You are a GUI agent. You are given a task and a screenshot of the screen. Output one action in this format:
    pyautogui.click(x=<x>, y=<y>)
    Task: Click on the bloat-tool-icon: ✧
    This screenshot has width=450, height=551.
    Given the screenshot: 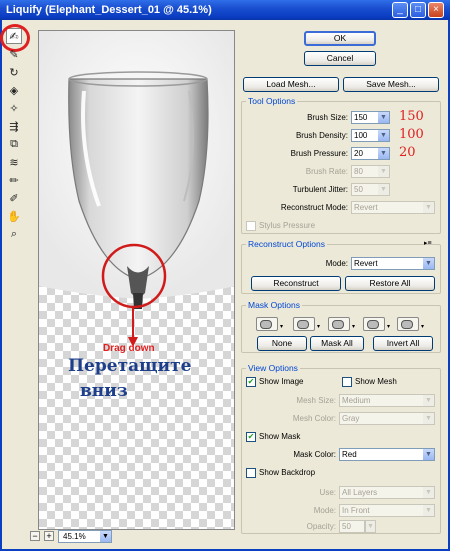 What is the action you would take?
    pyautogui.click(x=14, y=108)
    